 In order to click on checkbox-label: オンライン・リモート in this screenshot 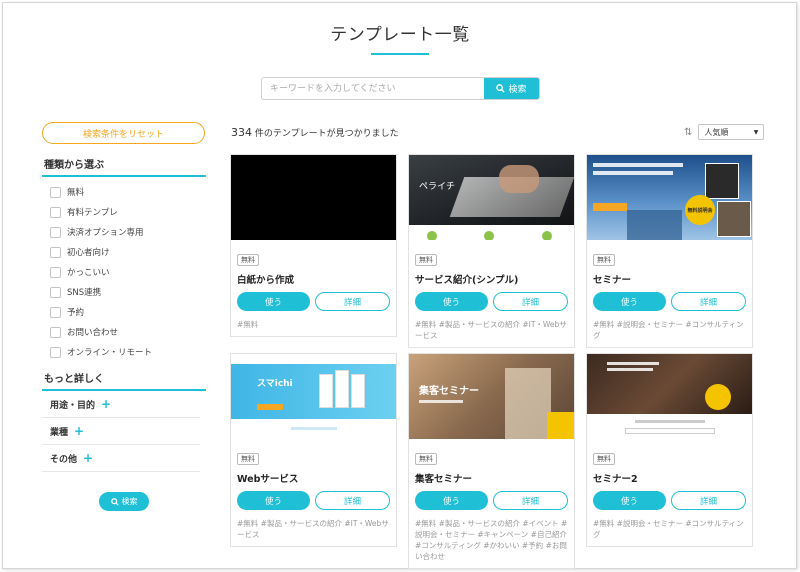, I will do `click(110, 353)`.